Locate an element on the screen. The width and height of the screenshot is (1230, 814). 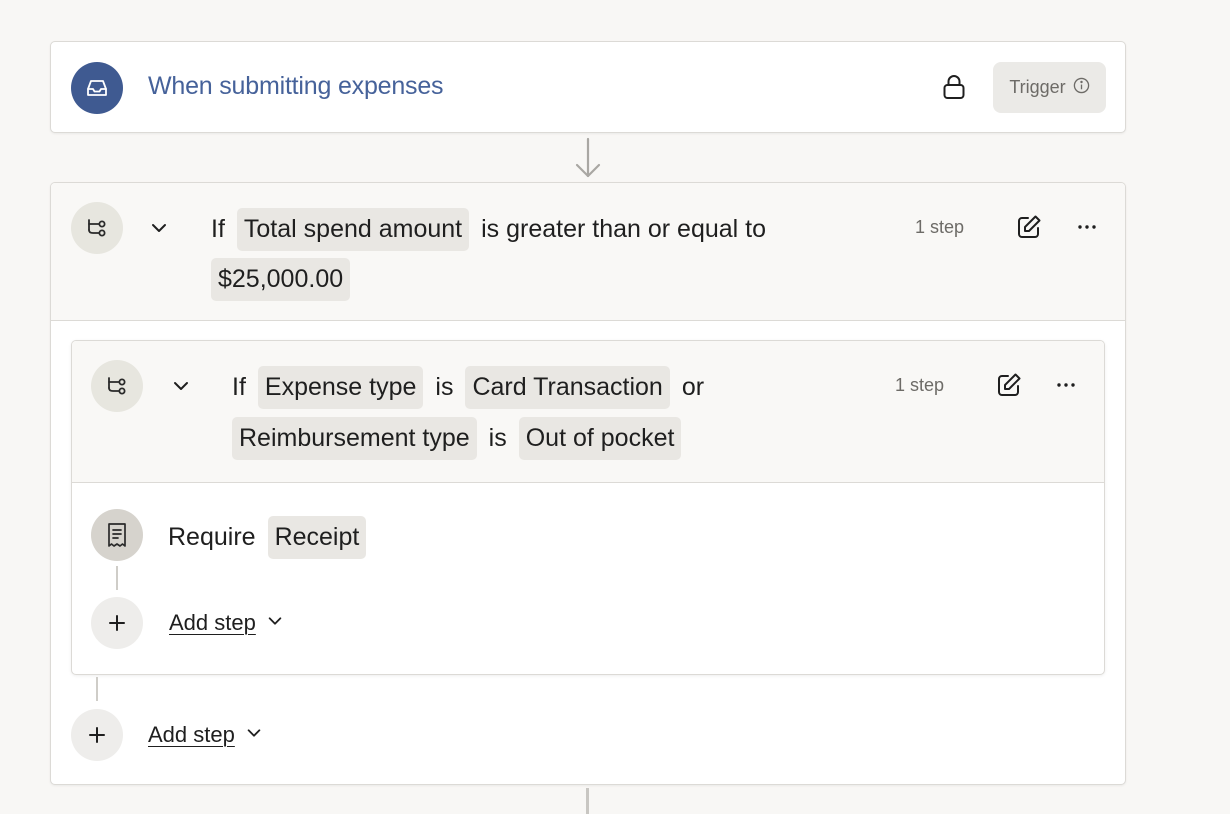
field-chip: Total spend amount is located at coordinates (353, 229).